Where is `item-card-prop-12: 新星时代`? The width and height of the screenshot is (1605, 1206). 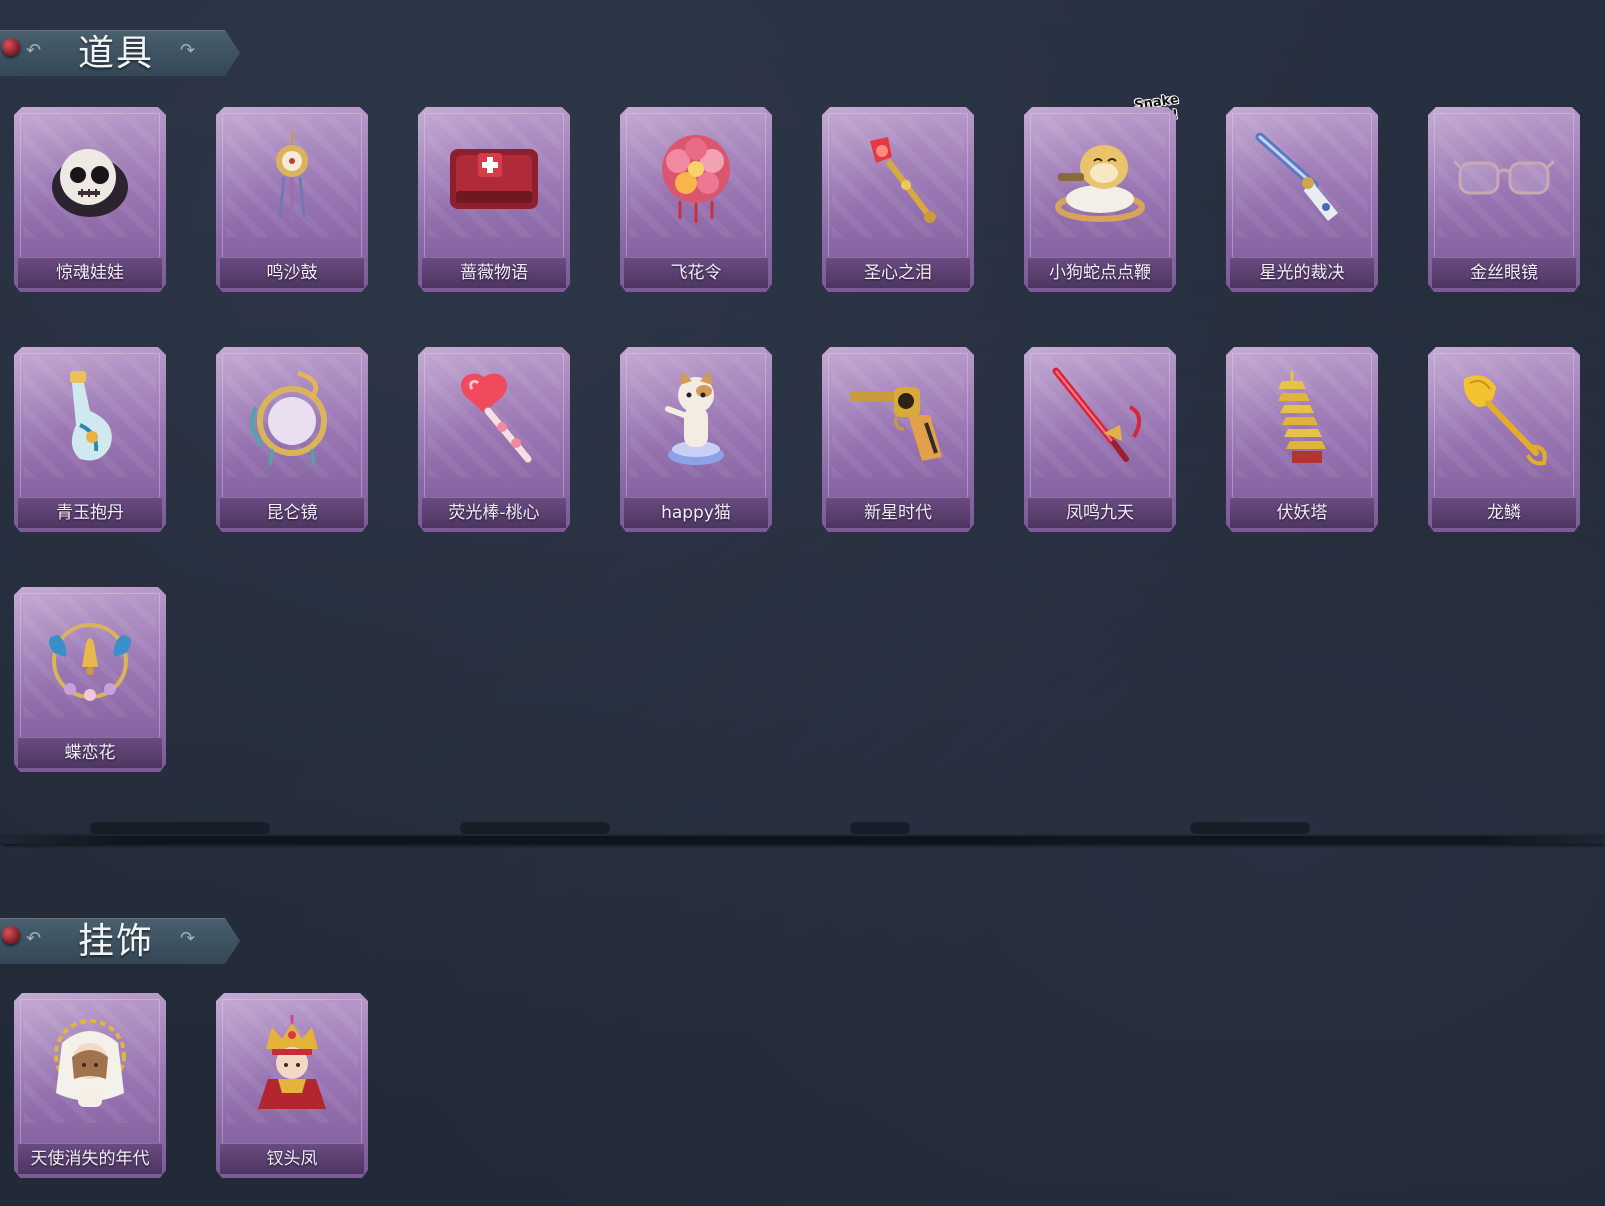 item-card-prop-12: 新星时代 is located at coordinates (898, 439).